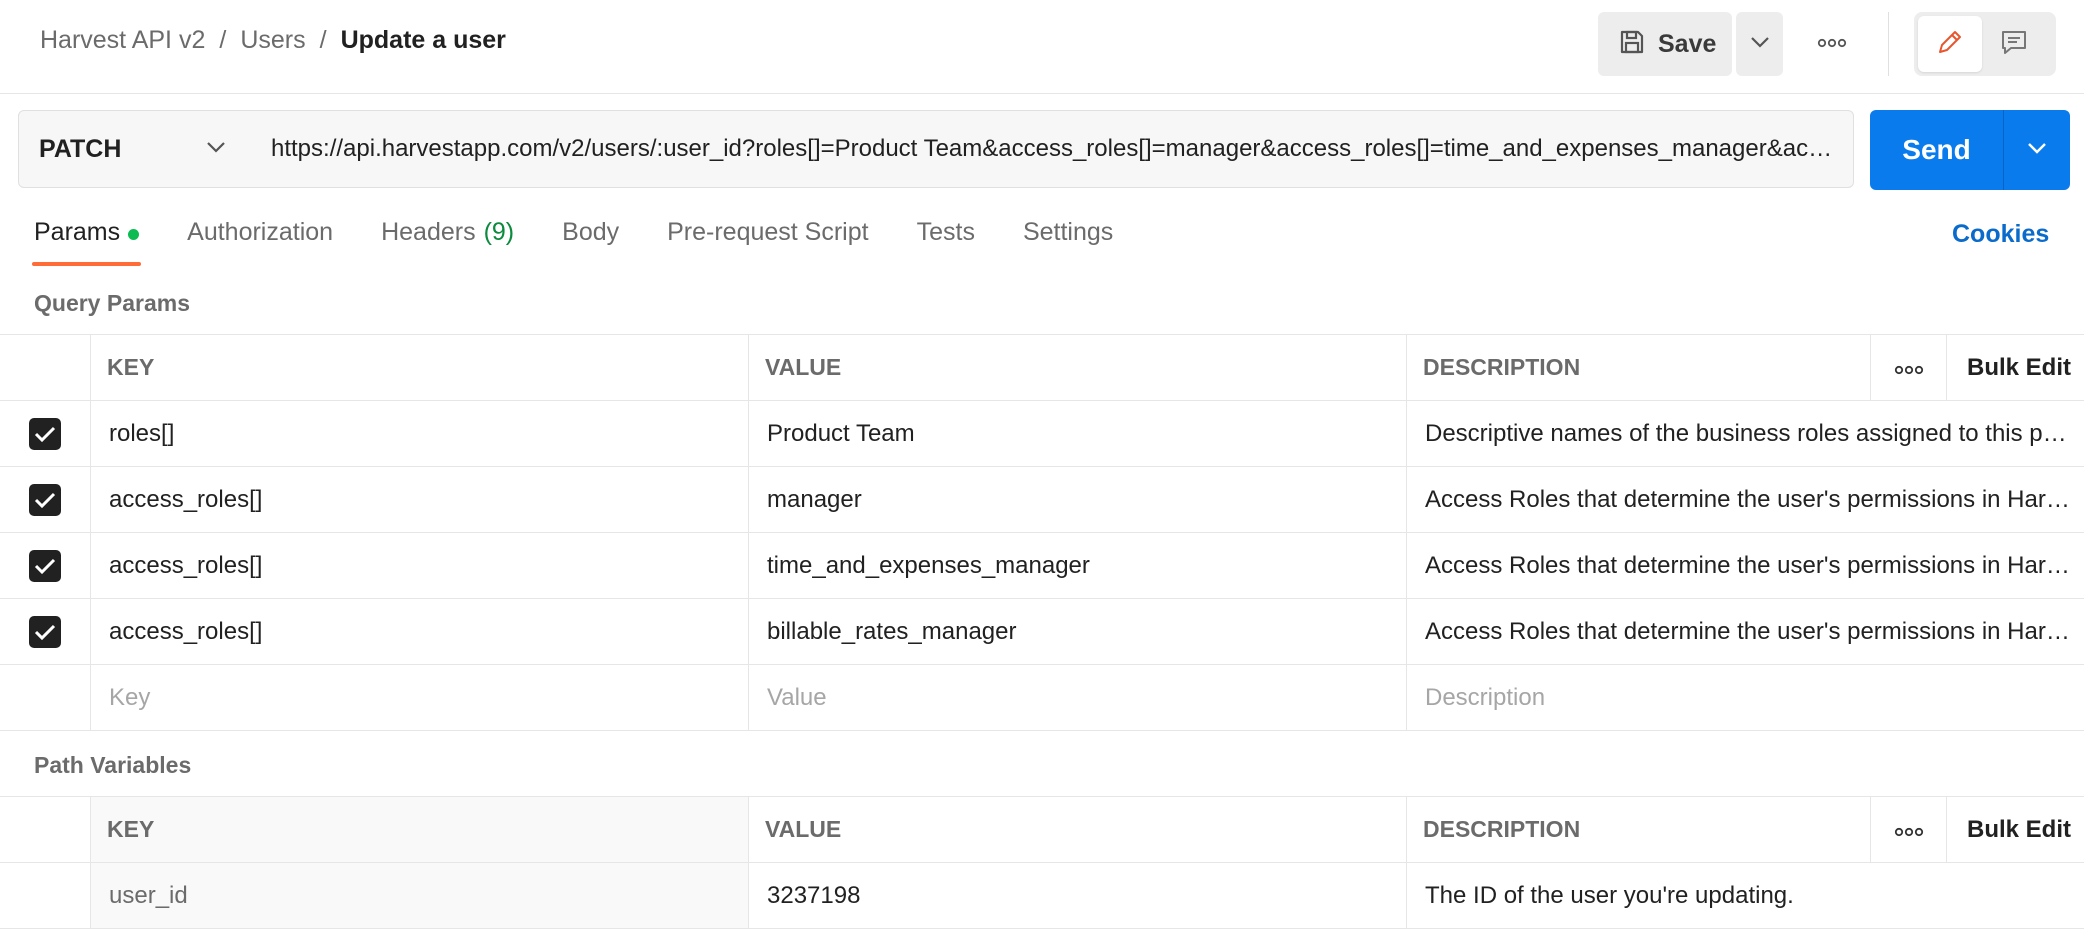 The width and height of the screenshot is (2084, 940). What do you see at coordinates (447, 243) in the screenshot?
I see `tab-headers: Headers (9)` at bounding box center [447, 243].